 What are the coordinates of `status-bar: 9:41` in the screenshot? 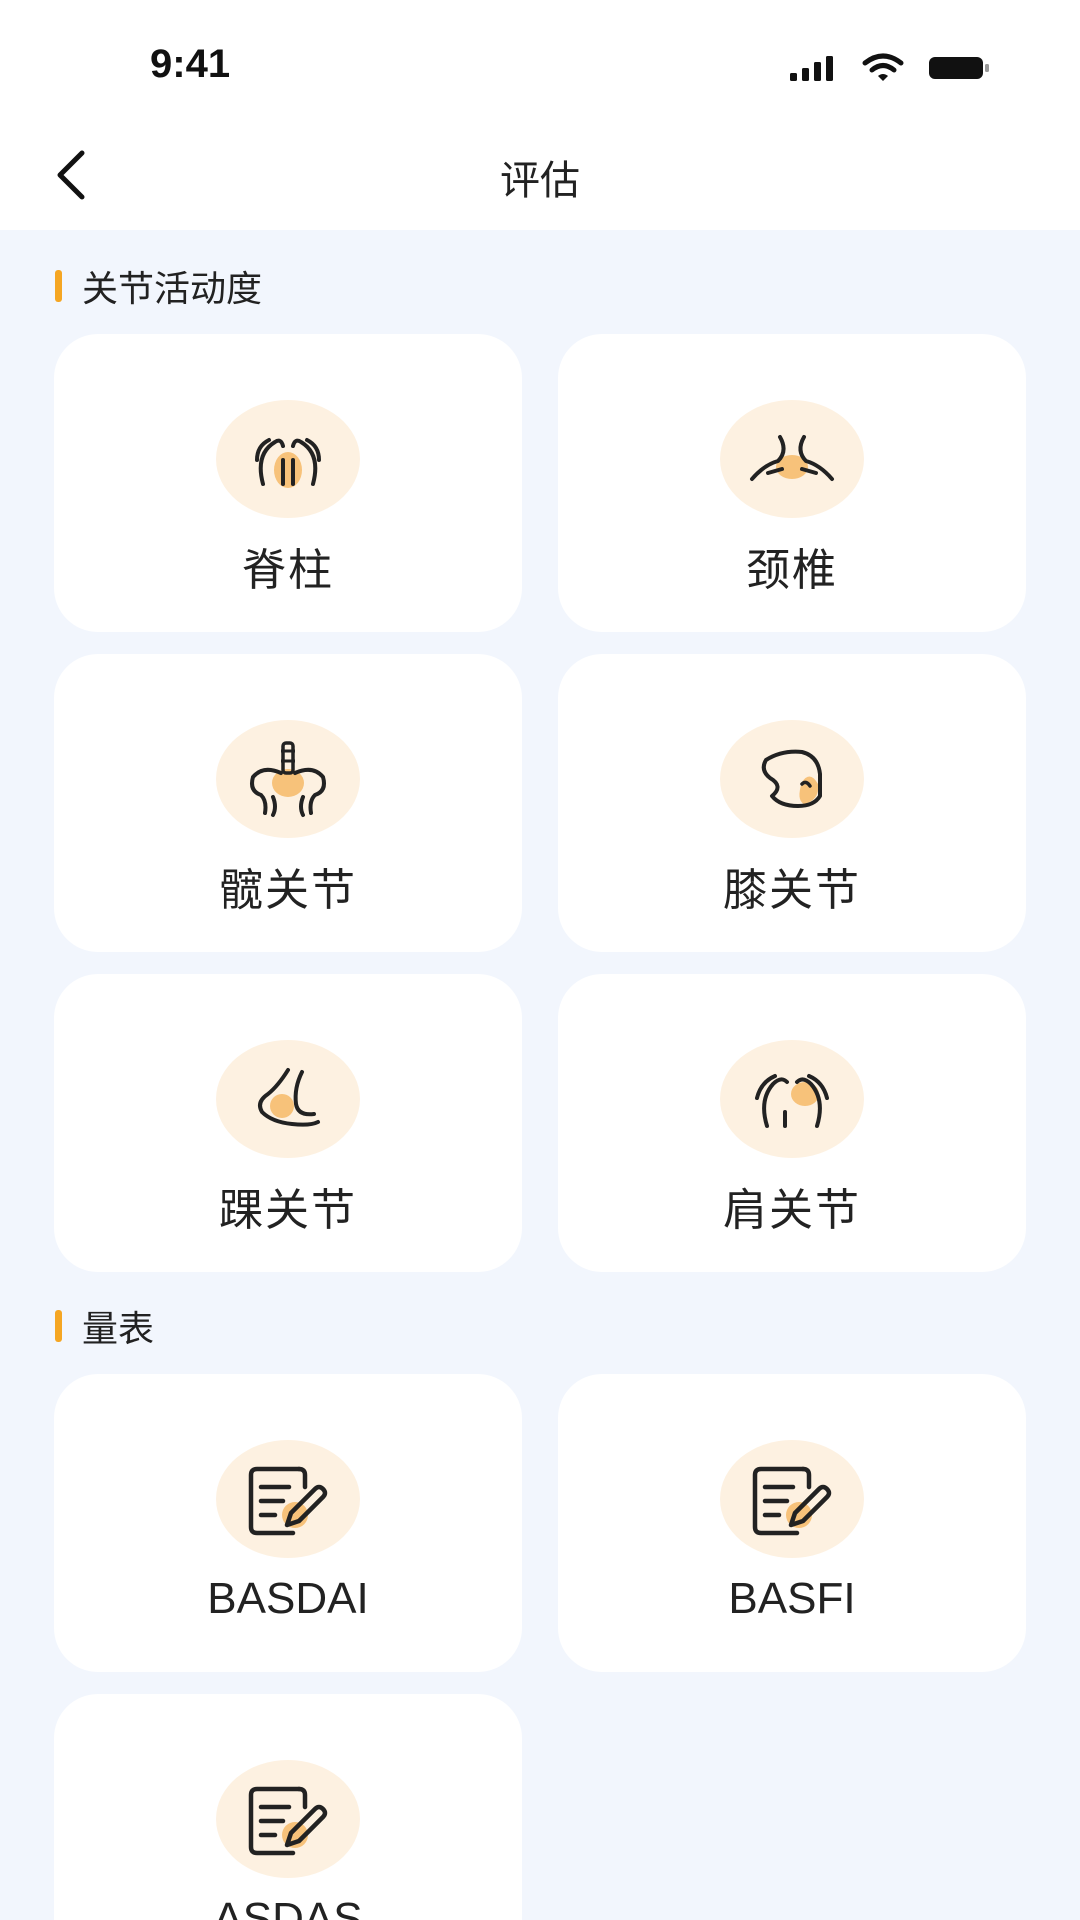 It's located at (540, 60).